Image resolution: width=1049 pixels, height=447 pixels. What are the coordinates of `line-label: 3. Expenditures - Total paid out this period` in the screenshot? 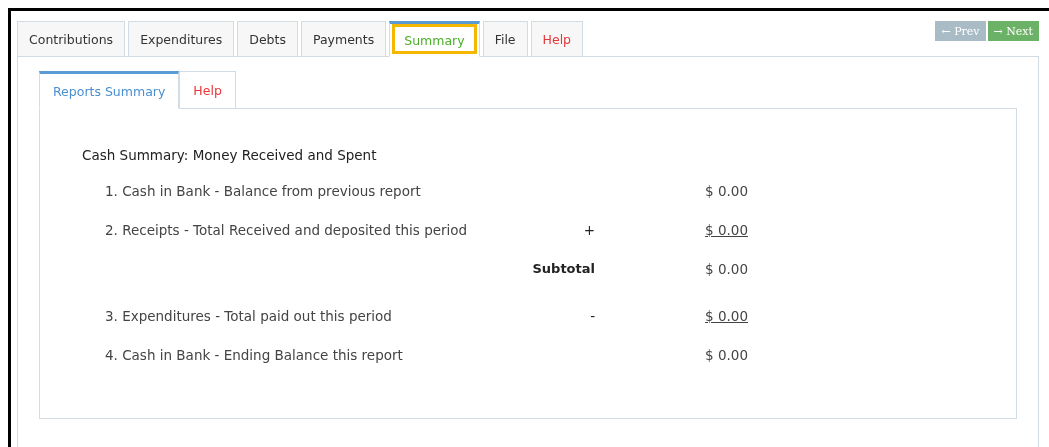 It's located at (249, 315).